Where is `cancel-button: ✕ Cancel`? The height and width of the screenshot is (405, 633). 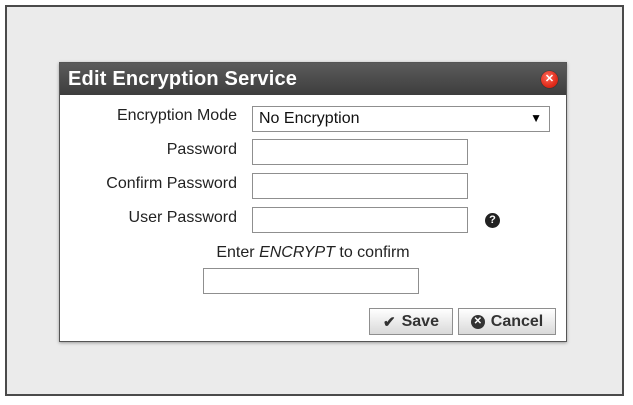 cancel-button: ✕ Cancel is located at coordinates (507, 321).